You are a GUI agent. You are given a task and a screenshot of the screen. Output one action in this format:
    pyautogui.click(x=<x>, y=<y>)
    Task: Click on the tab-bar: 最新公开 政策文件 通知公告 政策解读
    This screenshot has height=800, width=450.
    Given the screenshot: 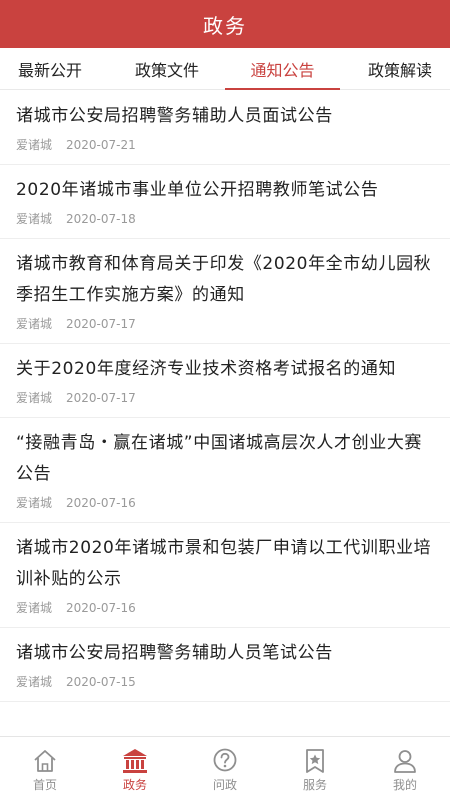 What is the action you would take?
    pyautogui.click(x=225, y=69)
    